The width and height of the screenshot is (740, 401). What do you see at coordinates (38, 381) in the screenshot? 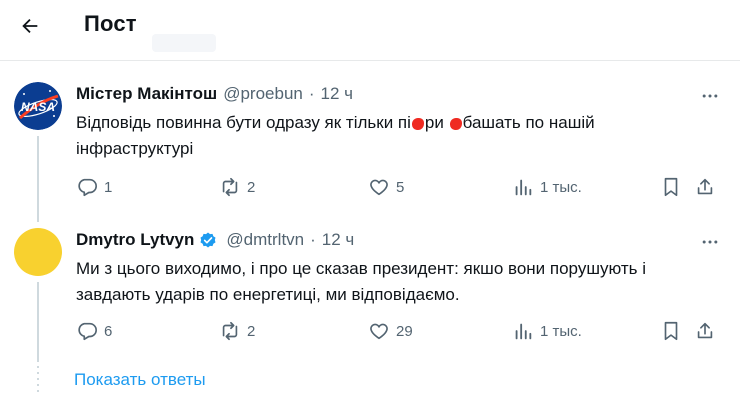
I see `thread-continuation-dots` at bounding box center [38, 381].